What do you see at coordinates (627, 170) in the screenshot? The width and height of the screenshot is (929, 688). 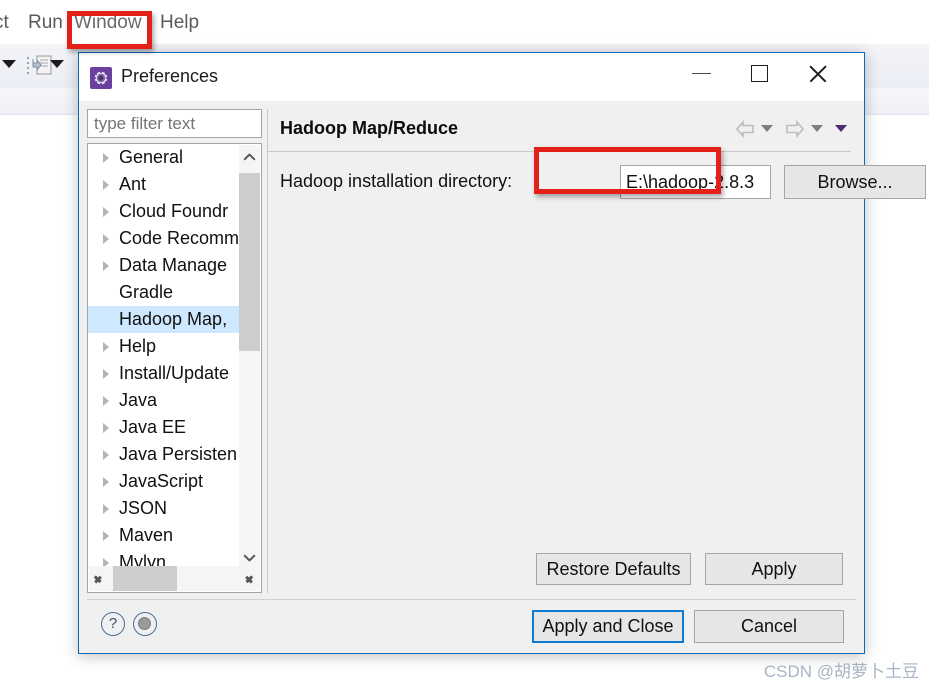 I see `directory-field-highlight` at bounding box center [627, 170].